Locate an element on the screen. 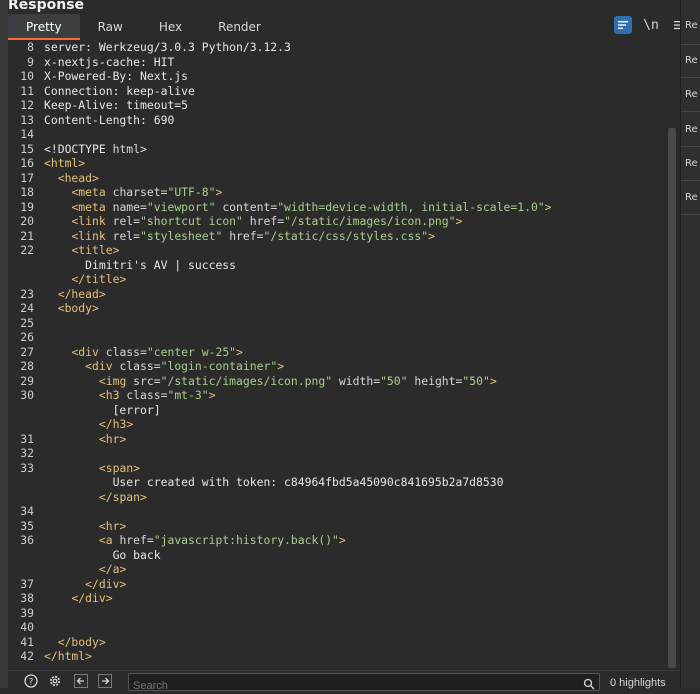 This screenshot has width=700, height=694. line-number: 15 is located at coordinates (27, 148).